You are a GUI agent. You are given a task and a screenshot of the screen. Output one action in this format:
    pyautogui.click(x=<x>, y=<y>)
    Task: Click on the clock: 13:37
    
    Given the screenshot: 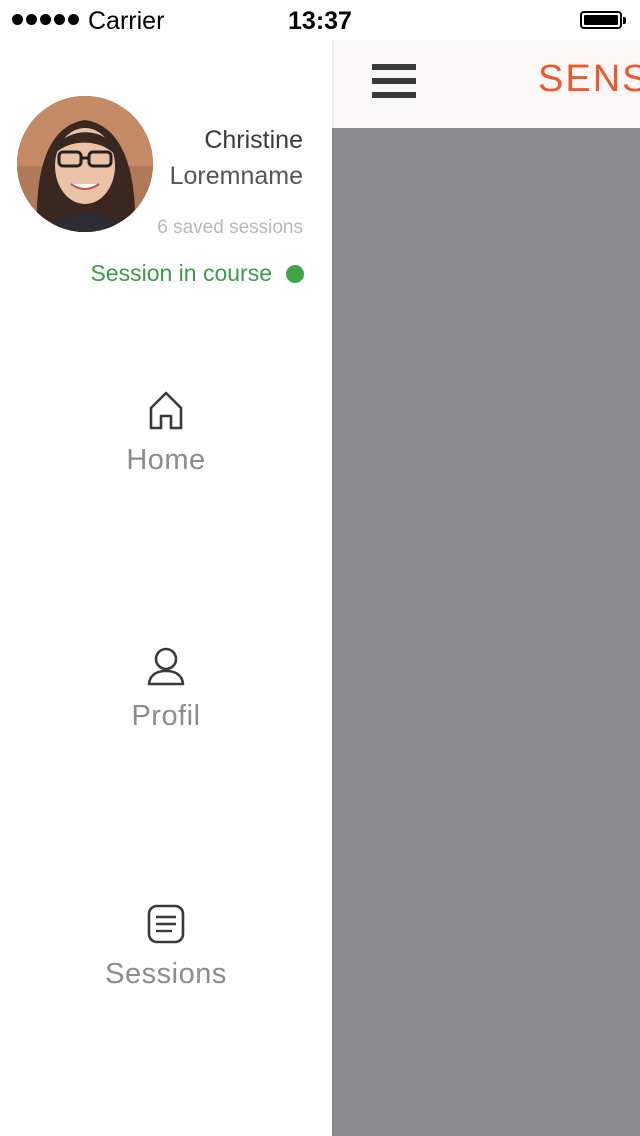 What is the action you would take?
    pyautogui.click(x=320, y=21)
    